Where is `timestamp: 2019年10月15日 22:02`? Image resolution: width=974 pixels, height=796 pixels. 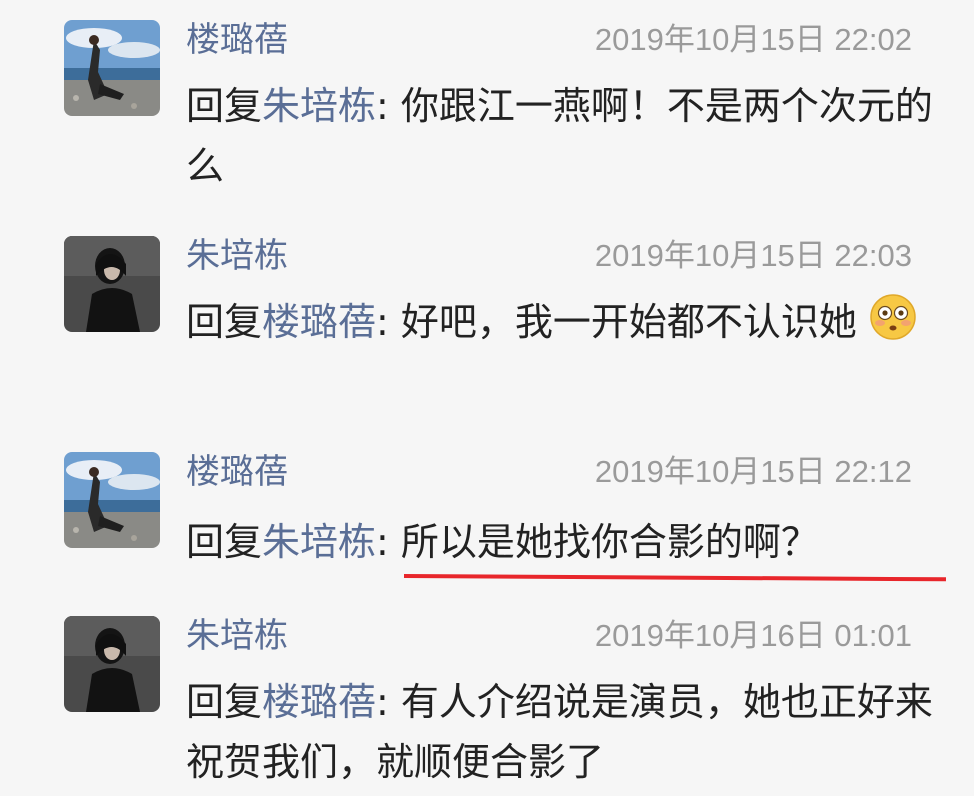 timestamp: 2019年10月15日 22:02 is located at coordinates (753, 39).